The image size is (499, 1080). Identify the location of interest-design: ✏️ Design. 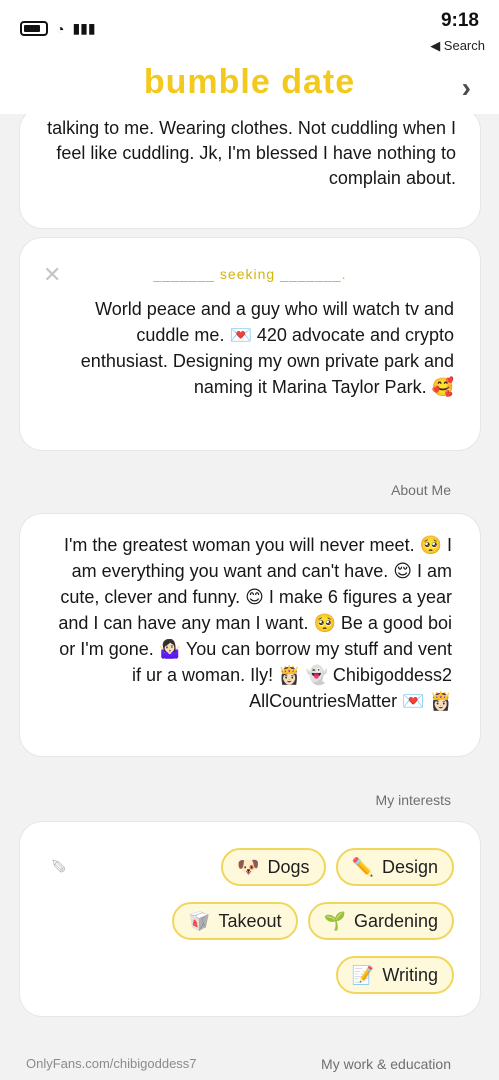
(394, 867).